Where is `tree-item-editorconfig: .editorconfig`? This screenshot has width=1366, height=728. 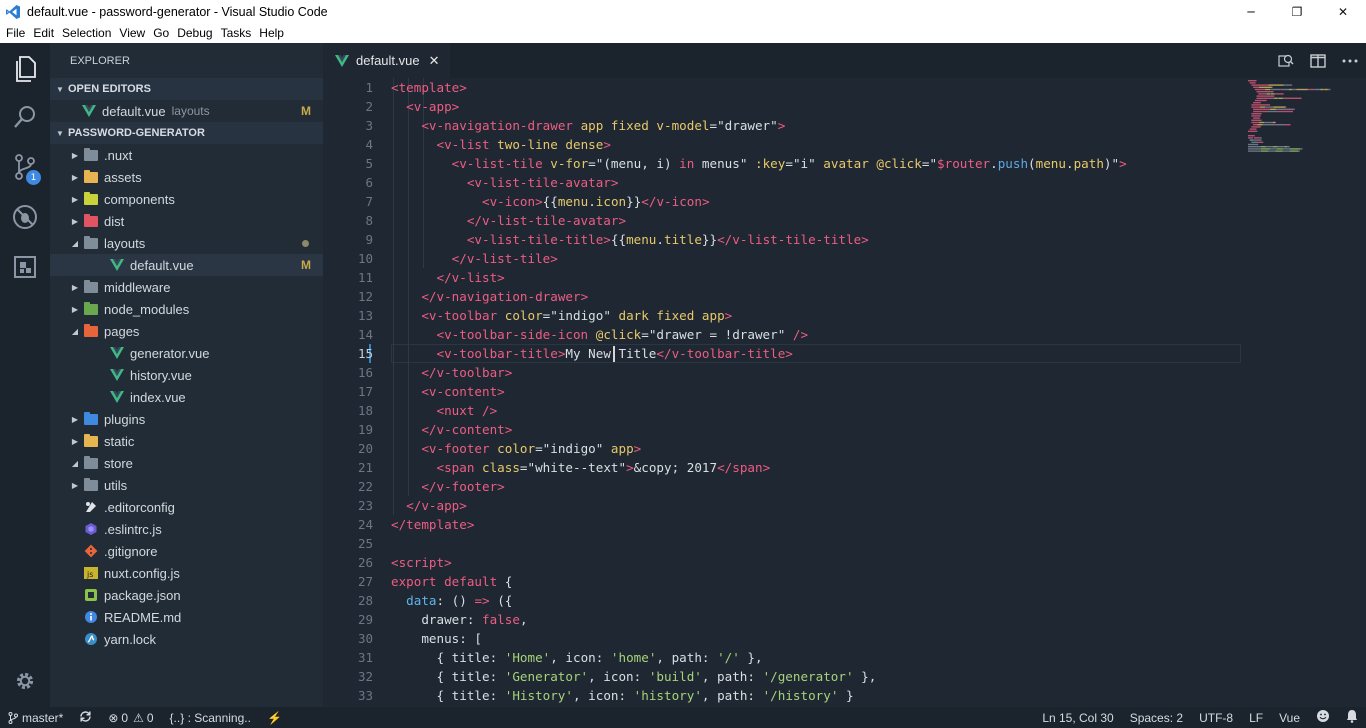
tree-item-editorconfig: .editorconfig is located at coordinates (186, 507).